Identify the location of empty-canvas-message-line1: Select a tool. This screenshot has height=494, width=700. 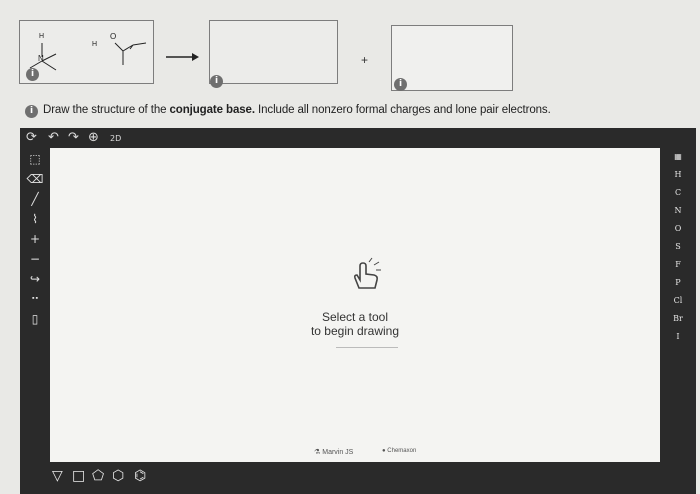
(355, 317).